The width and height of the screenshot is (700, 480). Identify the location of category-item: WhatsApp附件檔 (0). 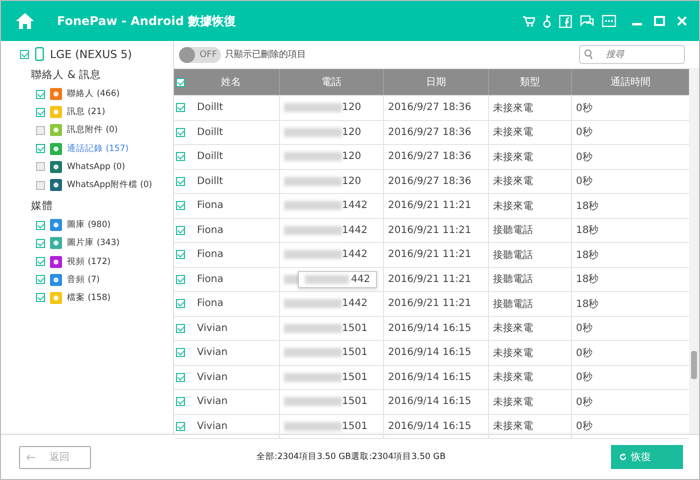
(109, 185).